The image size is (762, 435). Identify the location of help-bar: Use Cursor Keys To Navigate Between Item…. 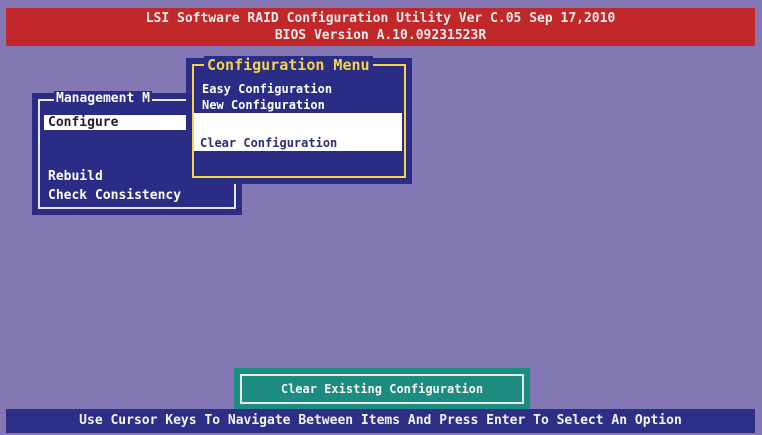
(380, 421).